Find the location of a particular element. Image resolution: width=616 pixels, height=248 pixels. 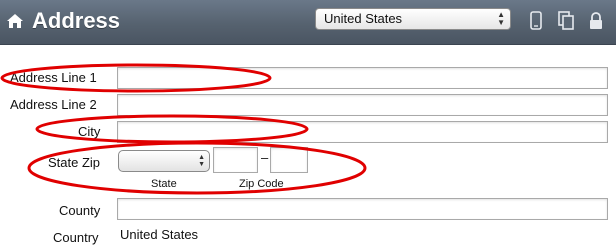

country-label: Country is located at coordinates (76, 237).